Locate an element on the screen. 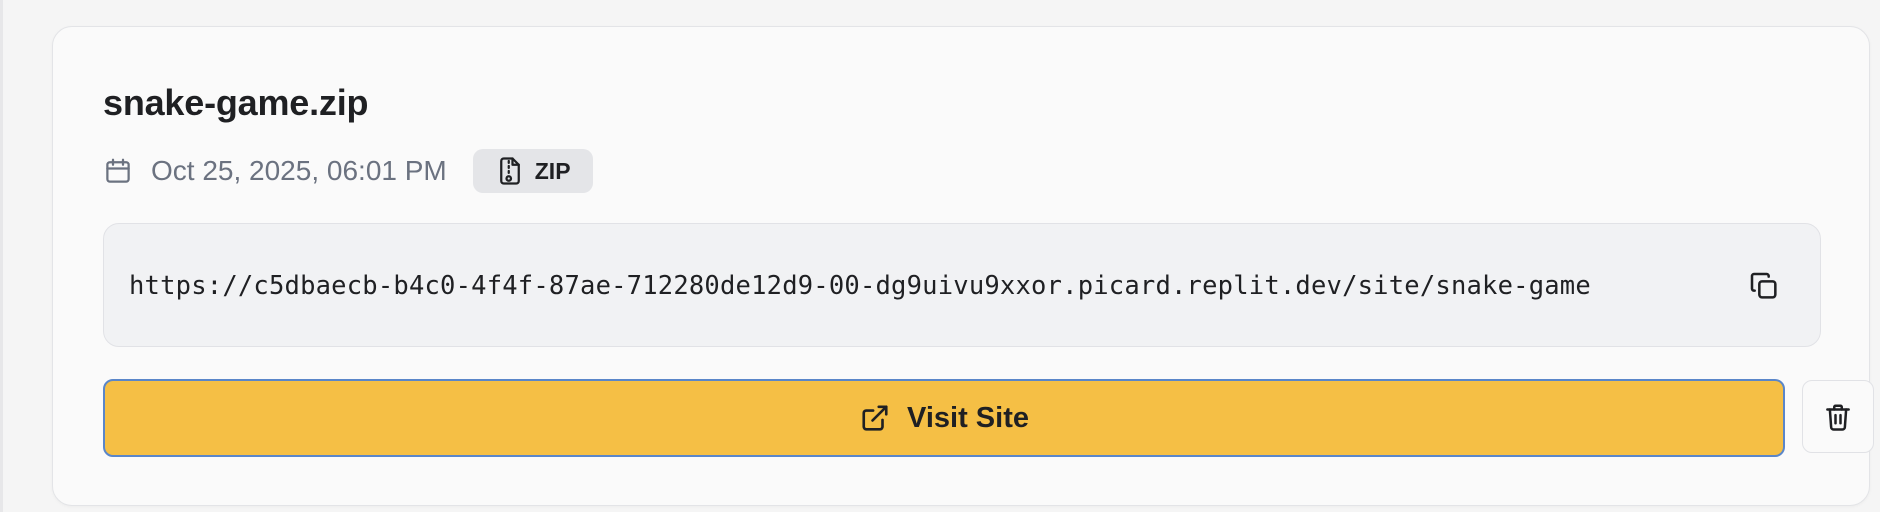 The height and width of the screenshot is (512, 1880). trash-icon is located at coordinates (1838, 417).